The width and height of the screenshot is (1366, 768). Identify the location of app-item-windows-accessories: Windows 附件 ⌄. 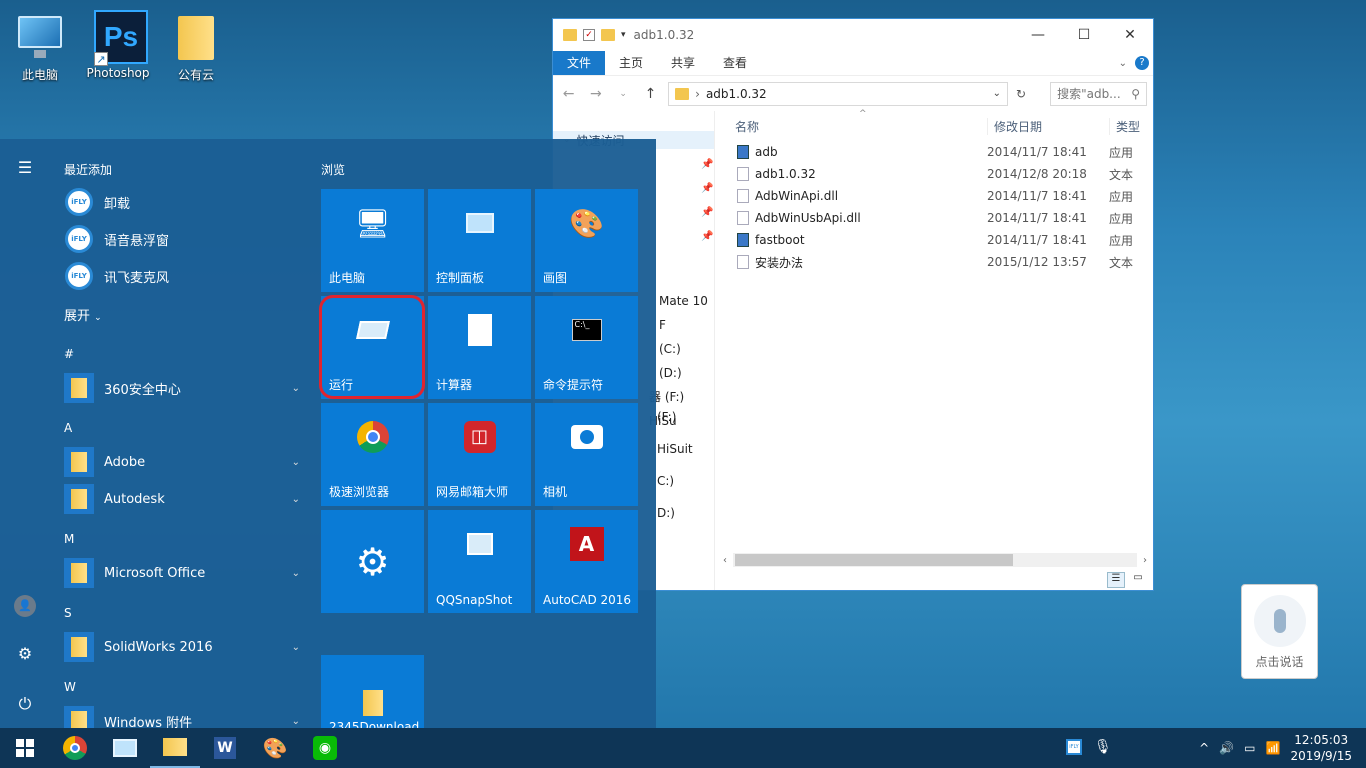
(182, 716).